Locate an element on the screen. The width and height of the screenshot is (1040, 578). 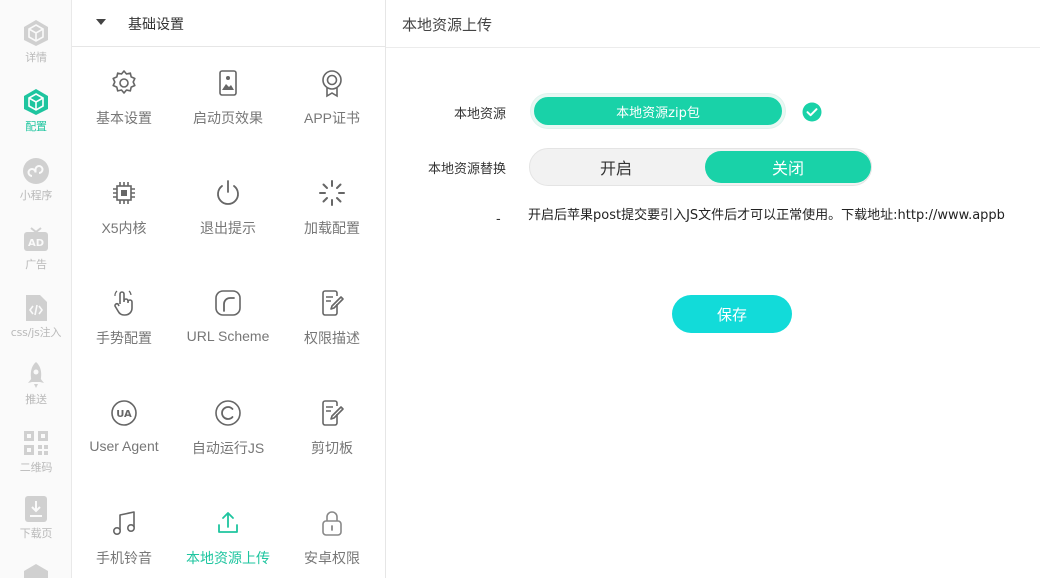
tile-label: 手势配置 is located at coordinates (124, 338).